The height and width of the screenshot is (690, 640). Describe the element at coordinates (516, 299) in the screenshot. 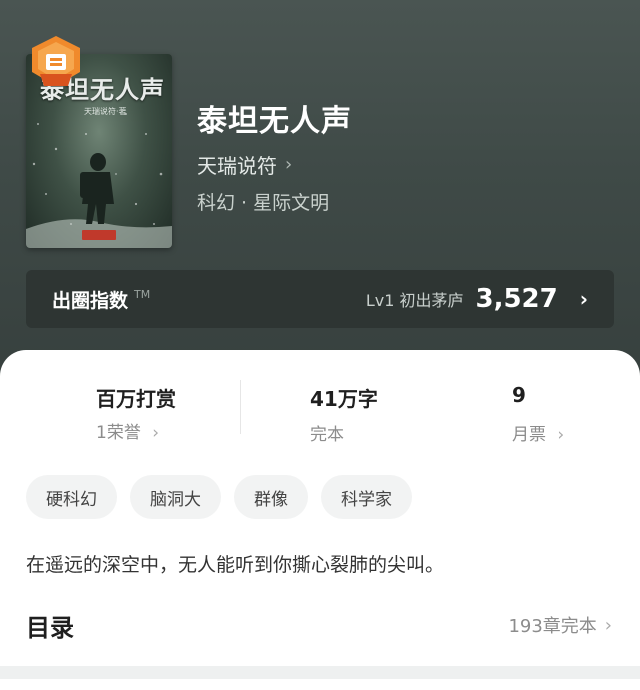

I see `index-score: 3,527` at that location.